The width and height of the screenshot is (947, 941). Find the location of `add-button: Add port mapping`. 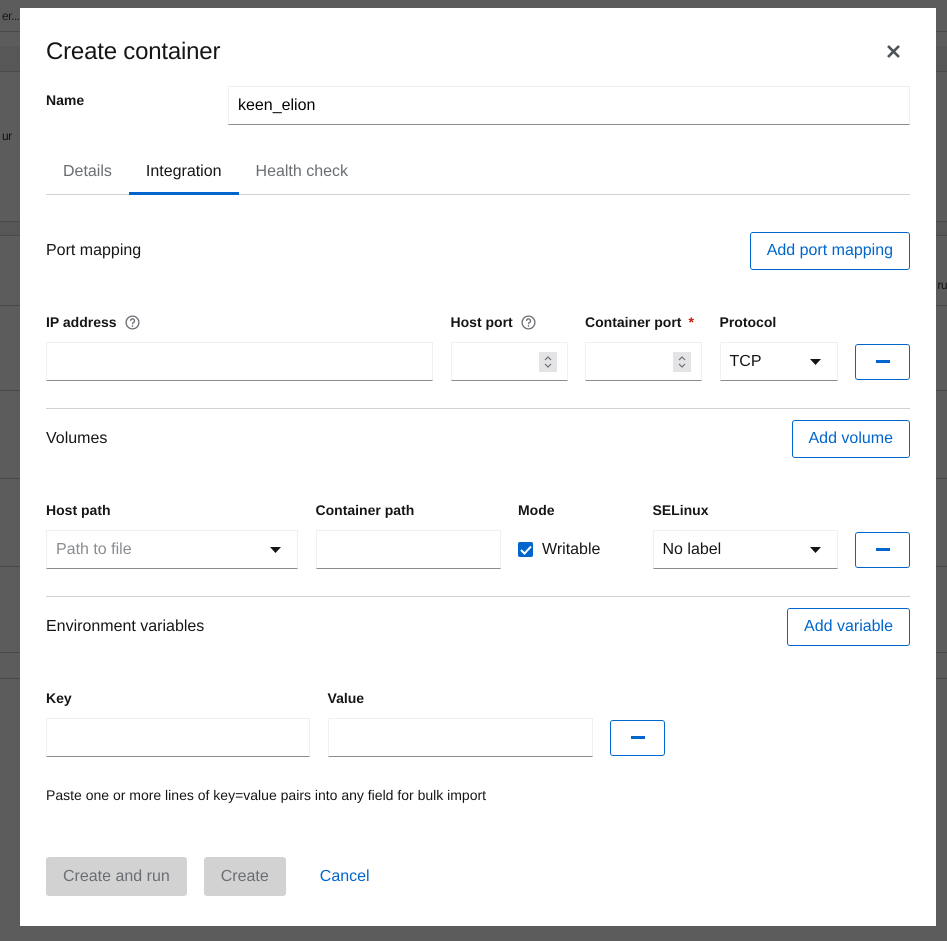

add-button: Add port mapping is located at coordinates (830, 251).